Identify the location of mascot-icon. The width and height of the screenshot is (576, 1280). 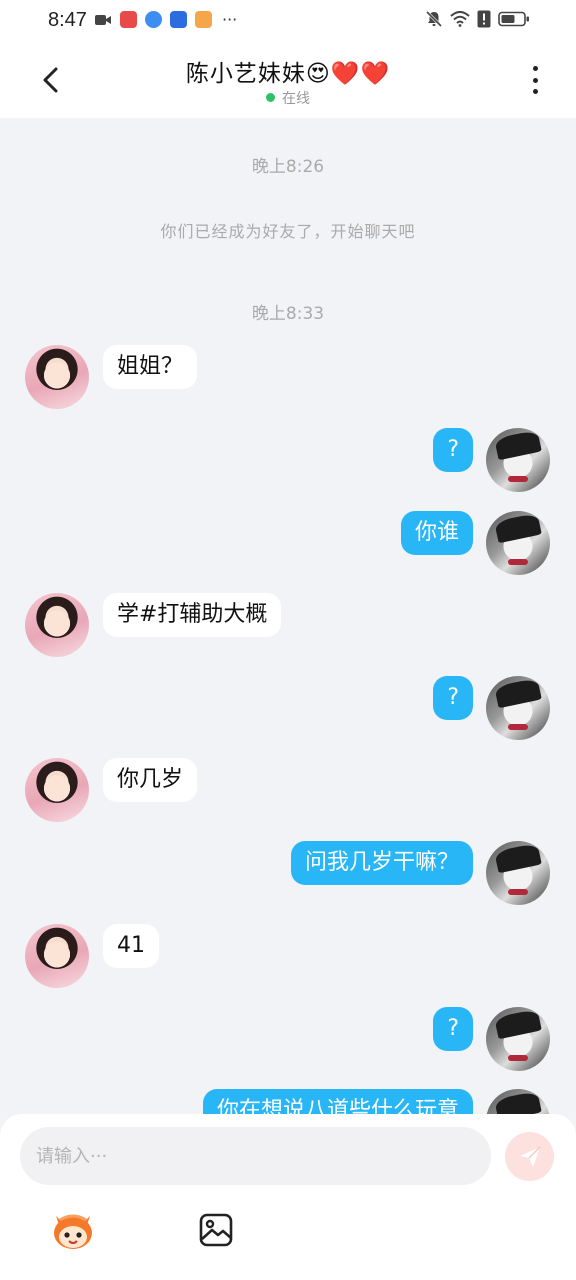
(73, 1231).